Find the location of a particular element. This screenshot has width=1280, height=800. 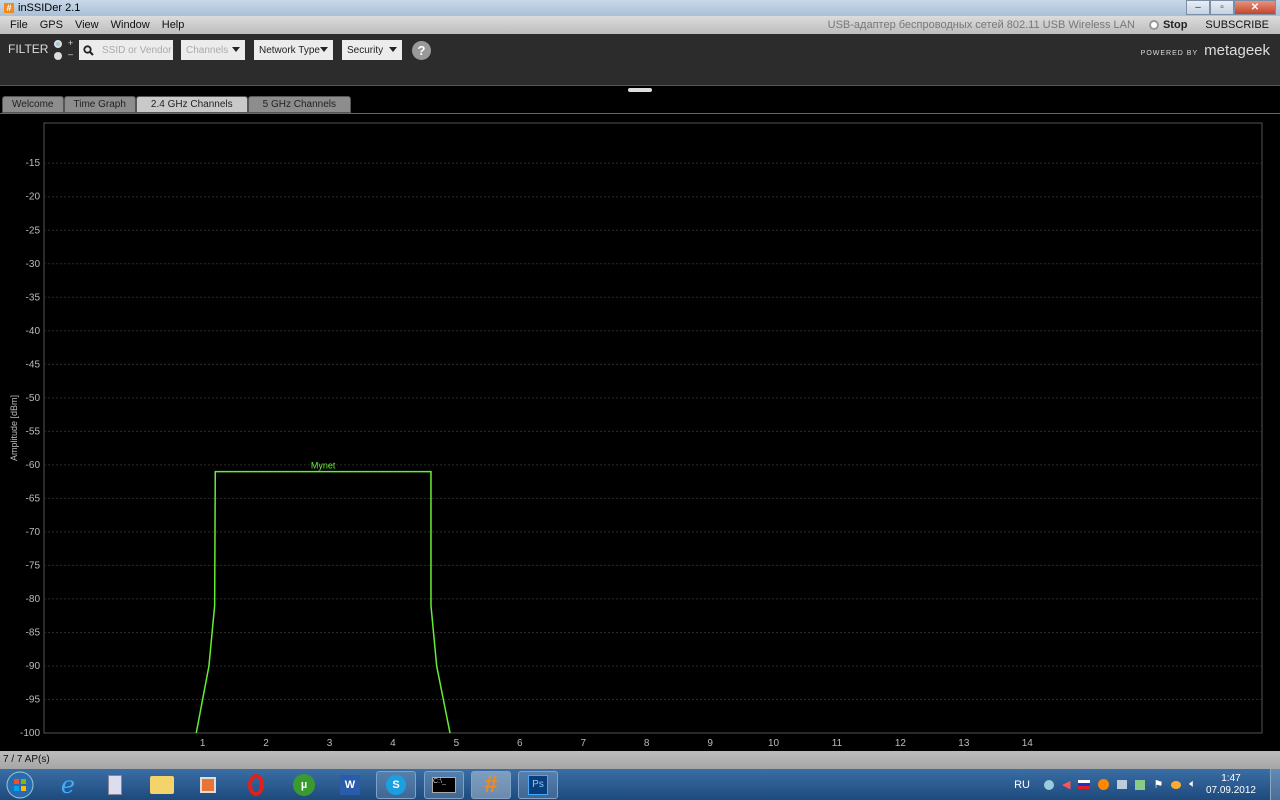

clock: 1:47 07.09.2012 is located at coordinates (1231, 785).